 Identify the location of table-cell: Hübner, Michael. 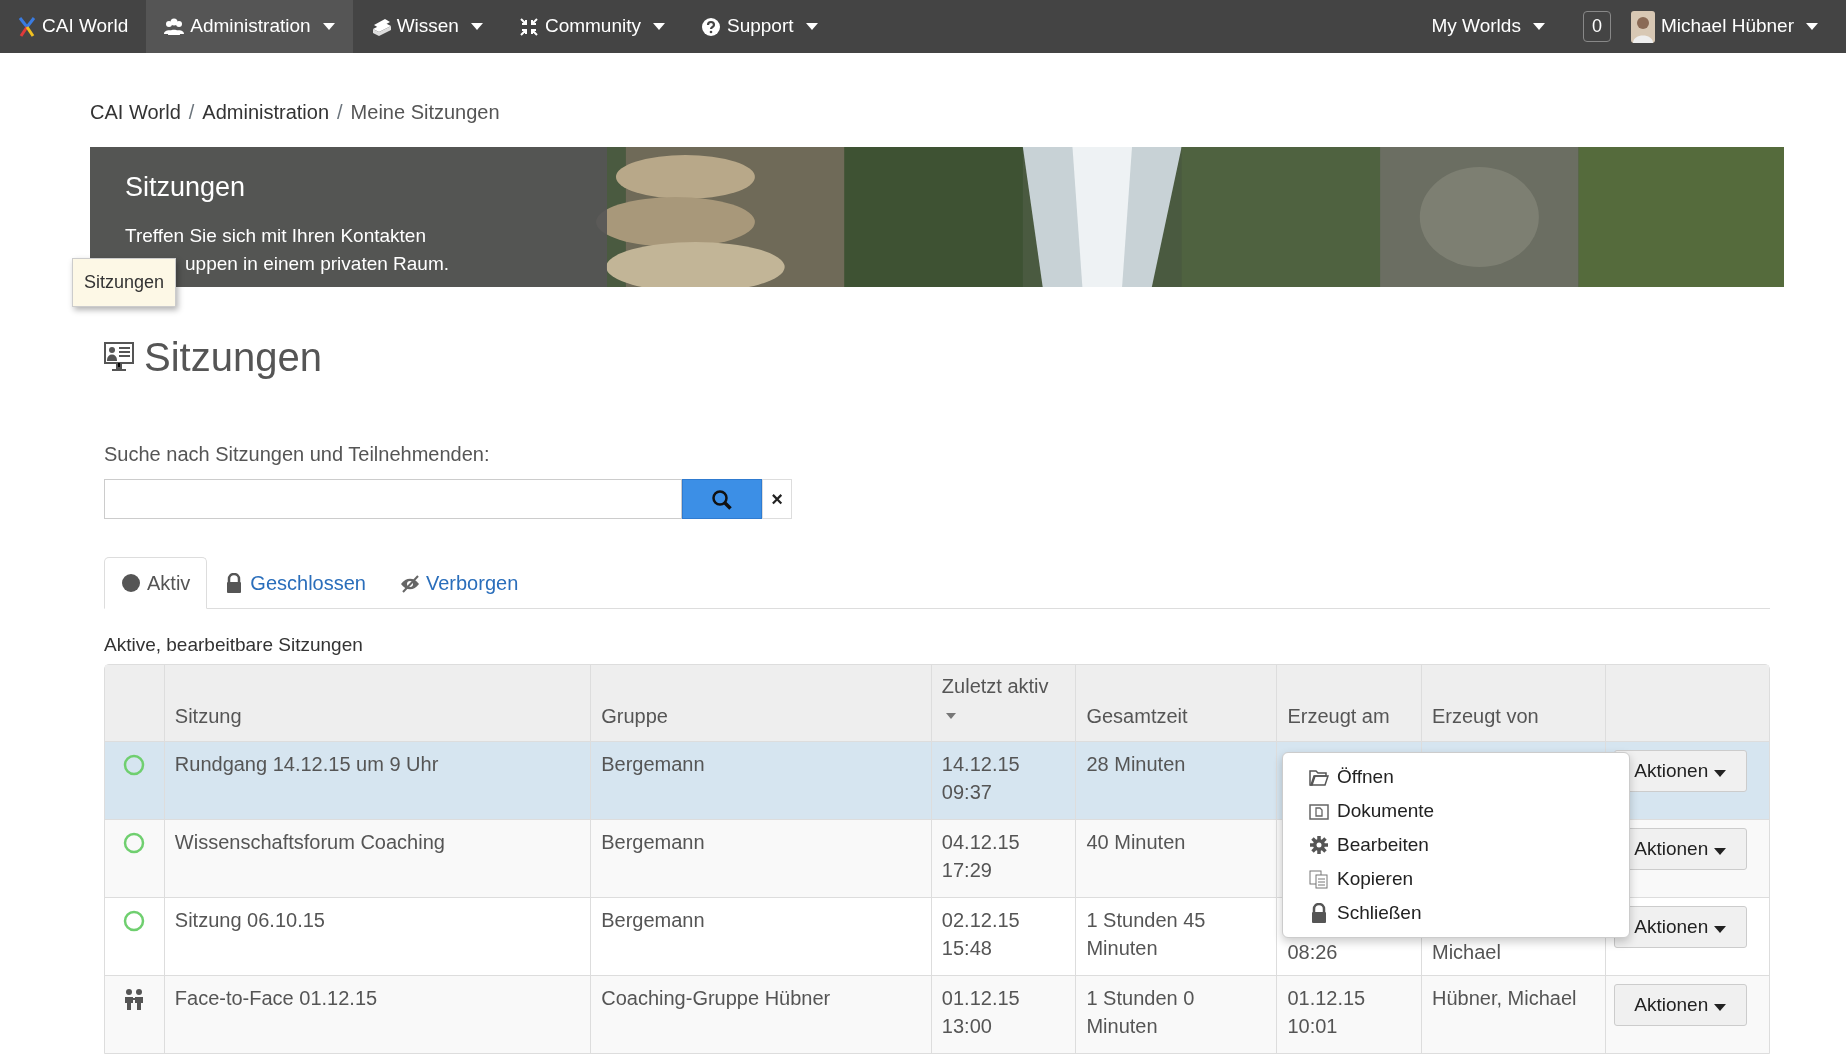
(1504, 997).